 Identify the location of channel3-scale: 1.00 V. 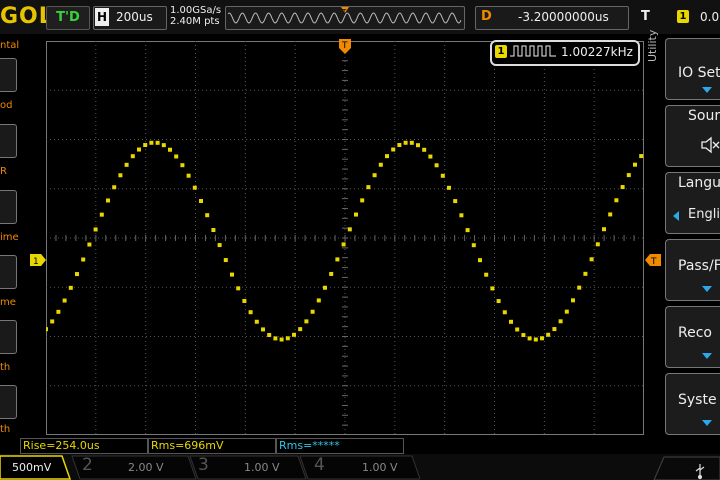
(262, 467).